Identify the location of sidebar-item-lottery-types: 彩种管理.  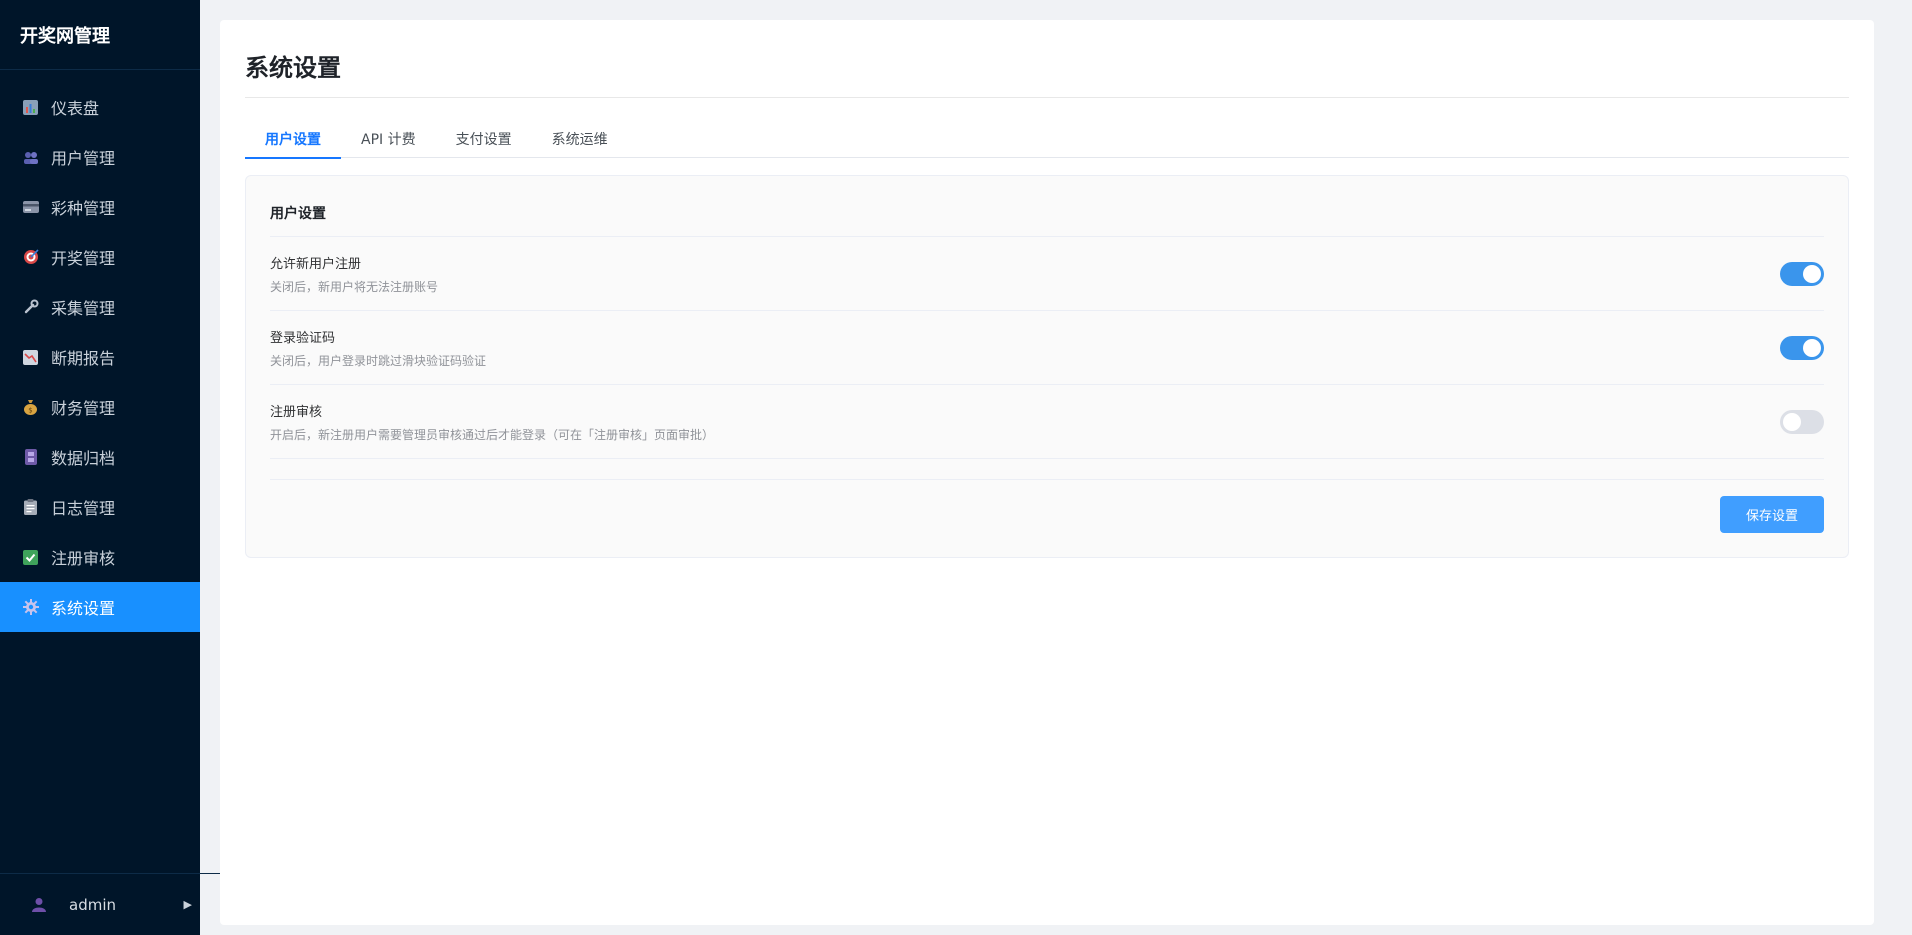
(100, 207).